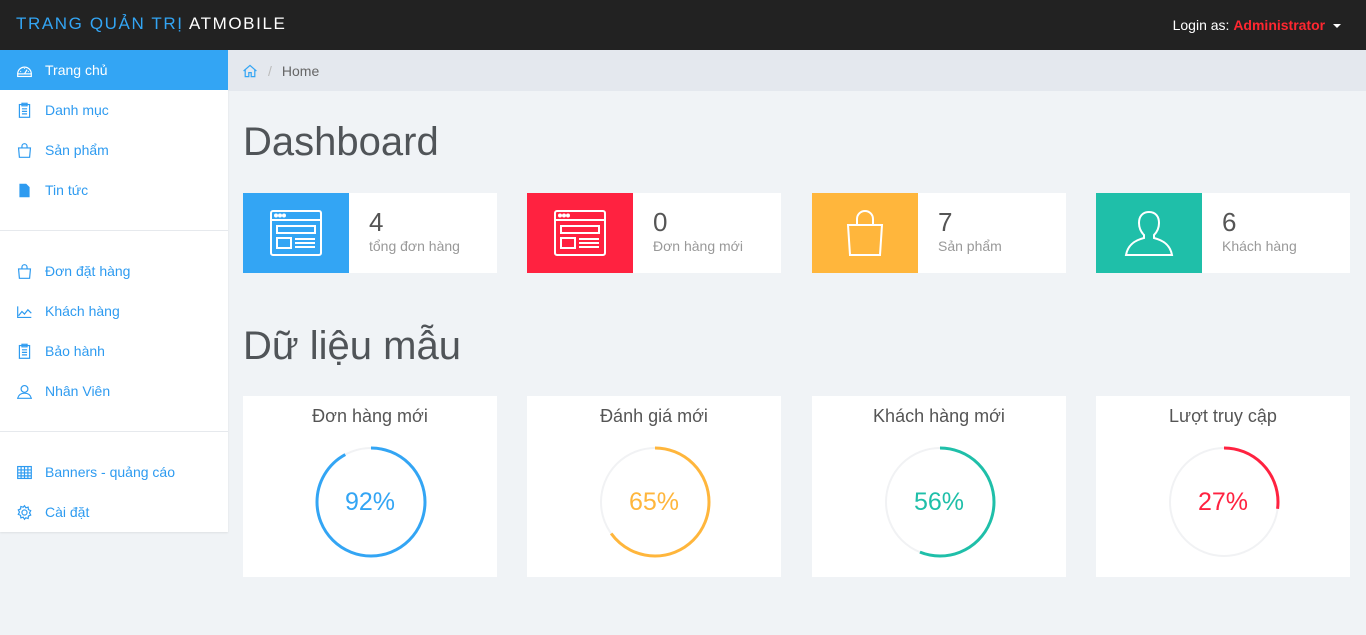  What do you see at coordinates (67, 512) in the screenshot?
I see `sidebar-item-label: Cài đặt` at bounding box center [67, 512].